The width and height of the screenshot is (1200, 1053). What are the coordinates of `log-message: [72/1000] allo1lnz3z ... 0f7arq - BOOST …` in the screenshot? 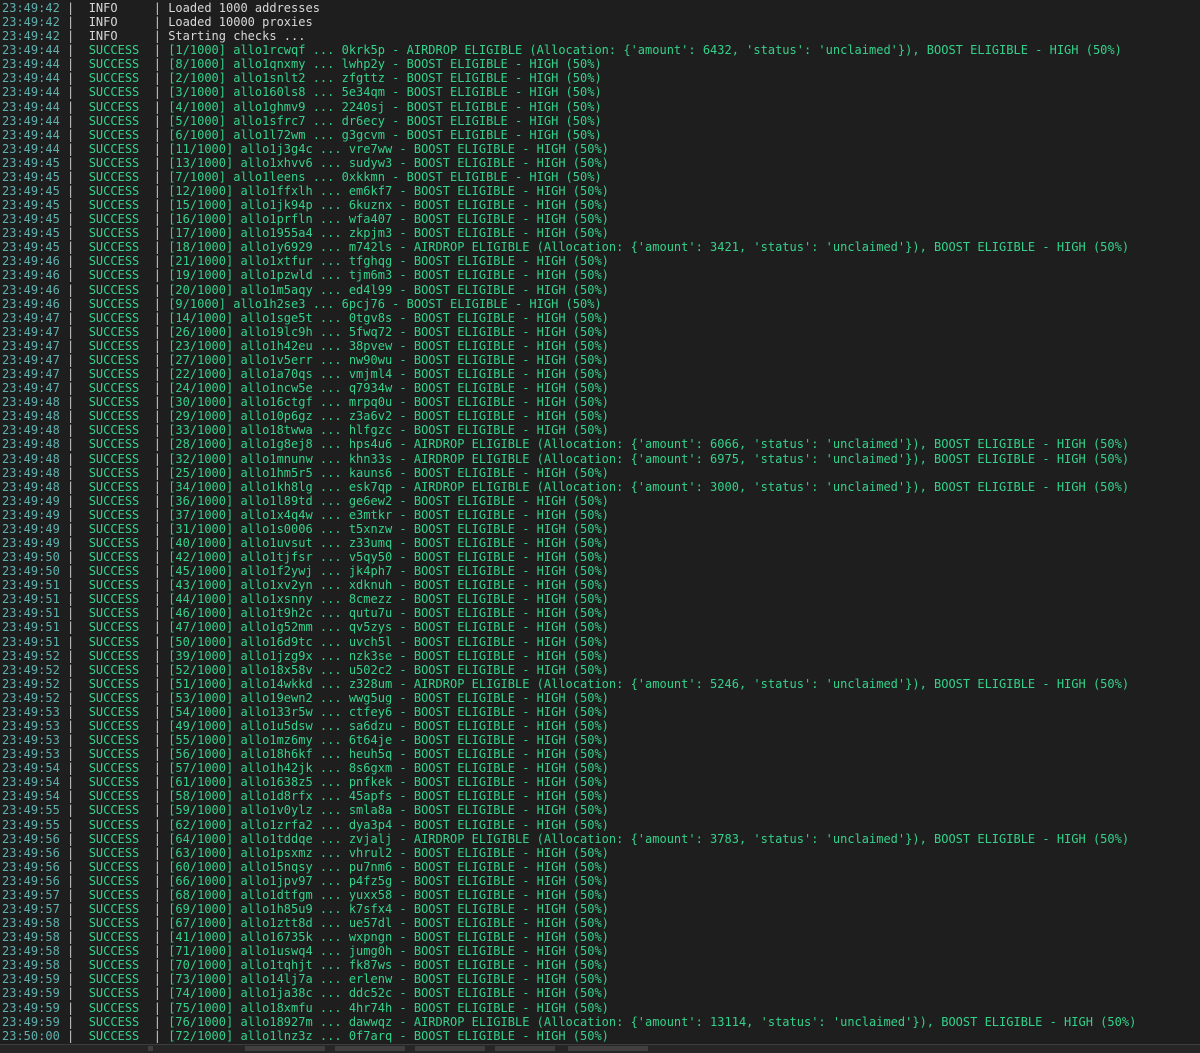 It's located at (388, 1035).